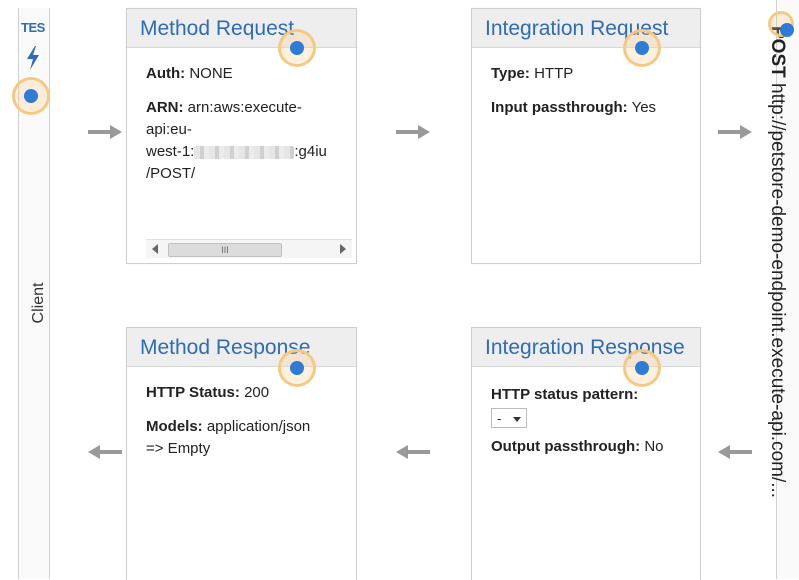 This screenshot has width=799, height=580. I want to click on endpoint-hotspot, so click(782, 25).